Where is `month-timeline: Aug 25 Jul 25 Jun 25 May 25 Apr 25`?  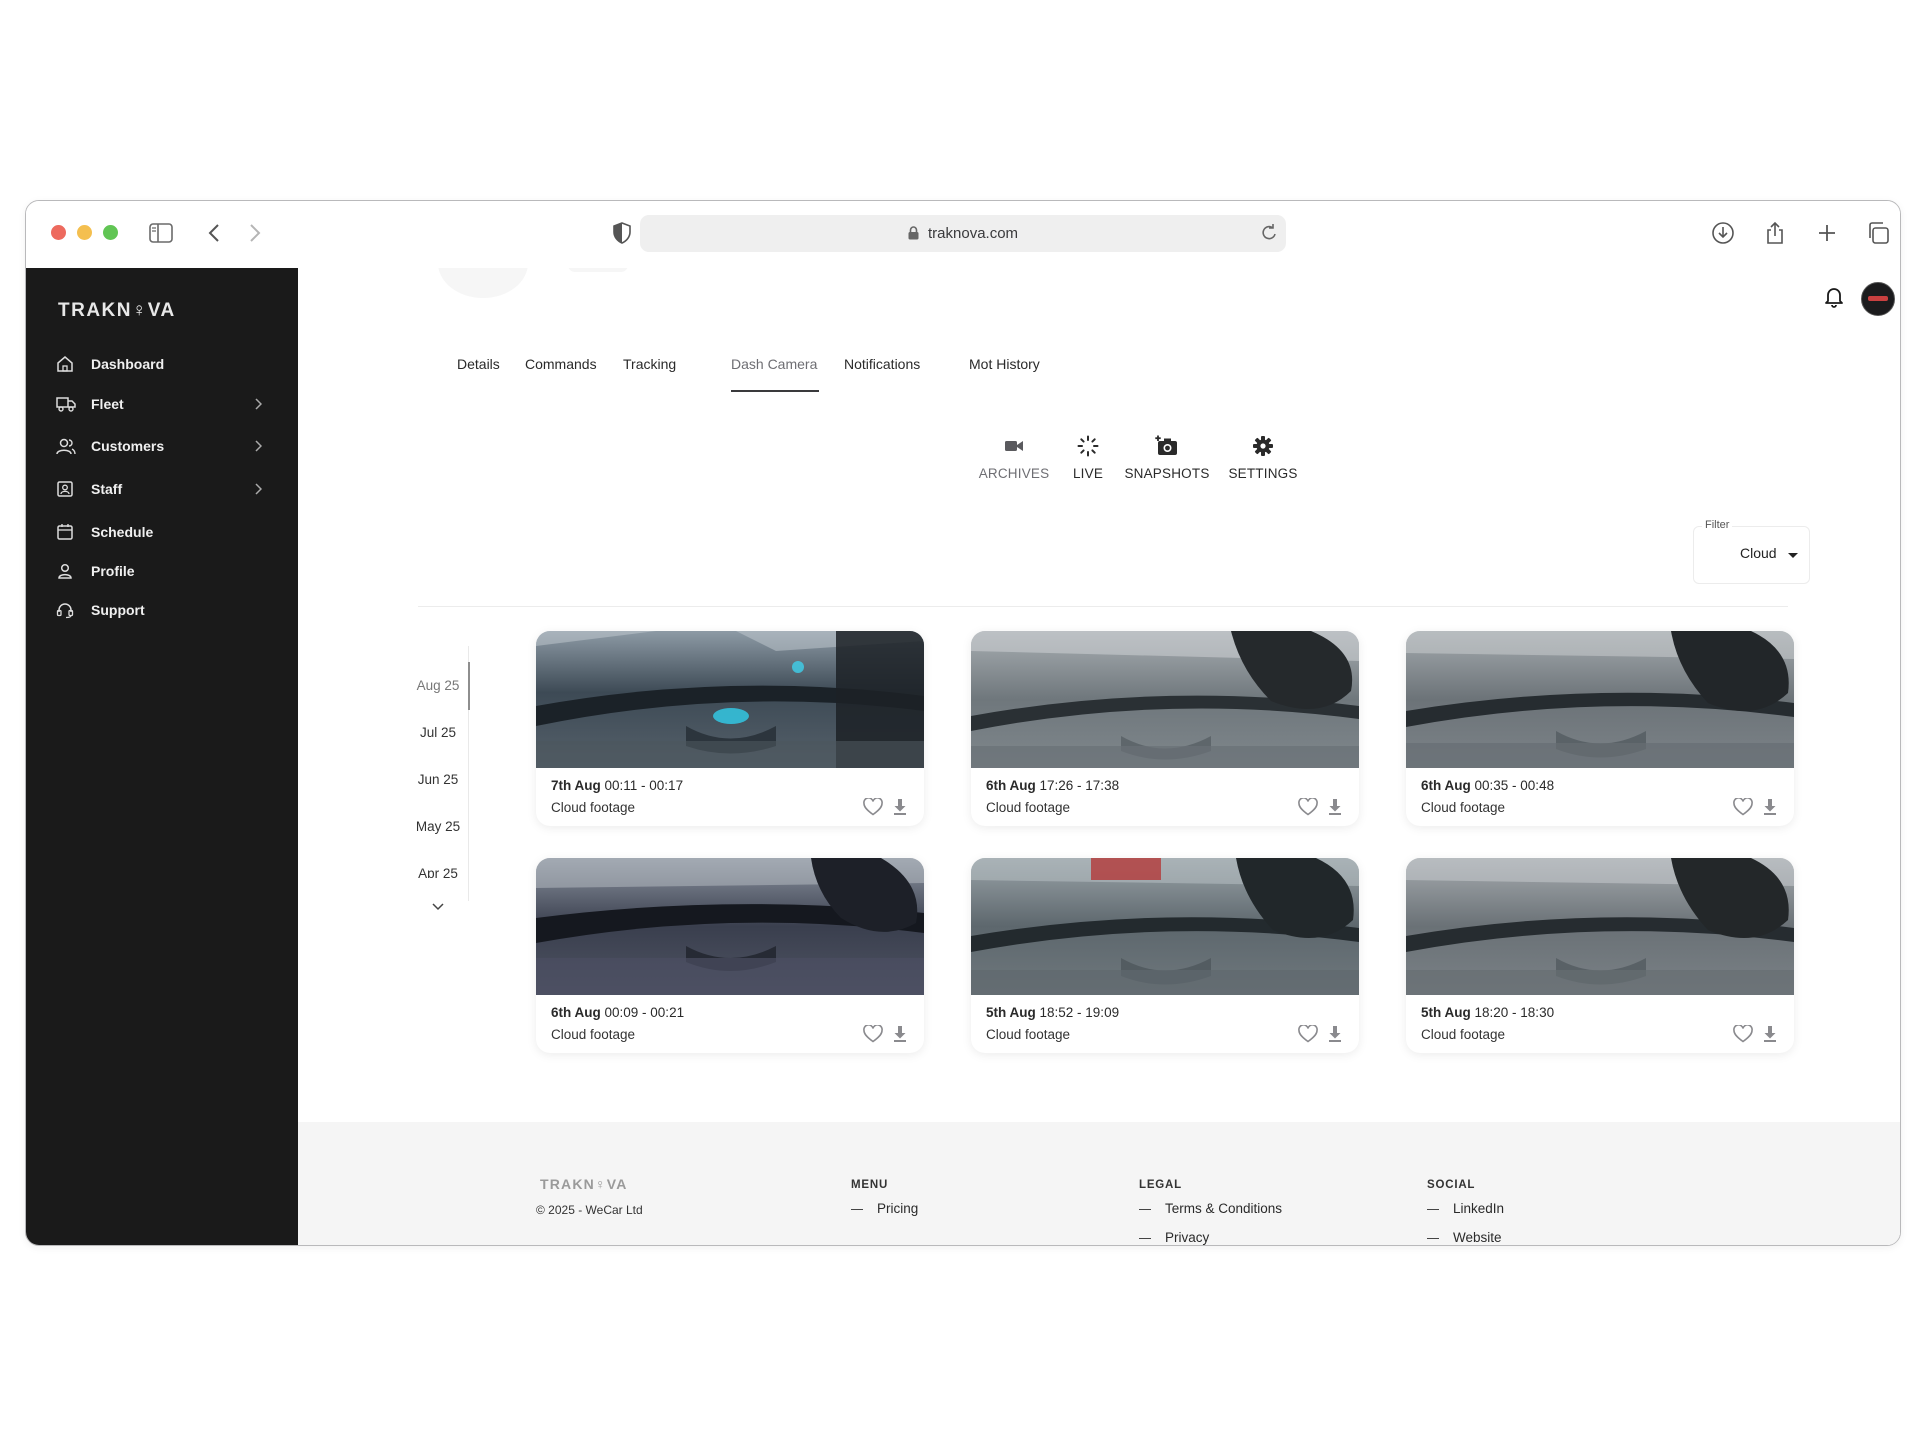 month-timeline: Aug 25 Jul 25 Jun 25 May 25 Apr 25 is located at coordinates (439, 782).